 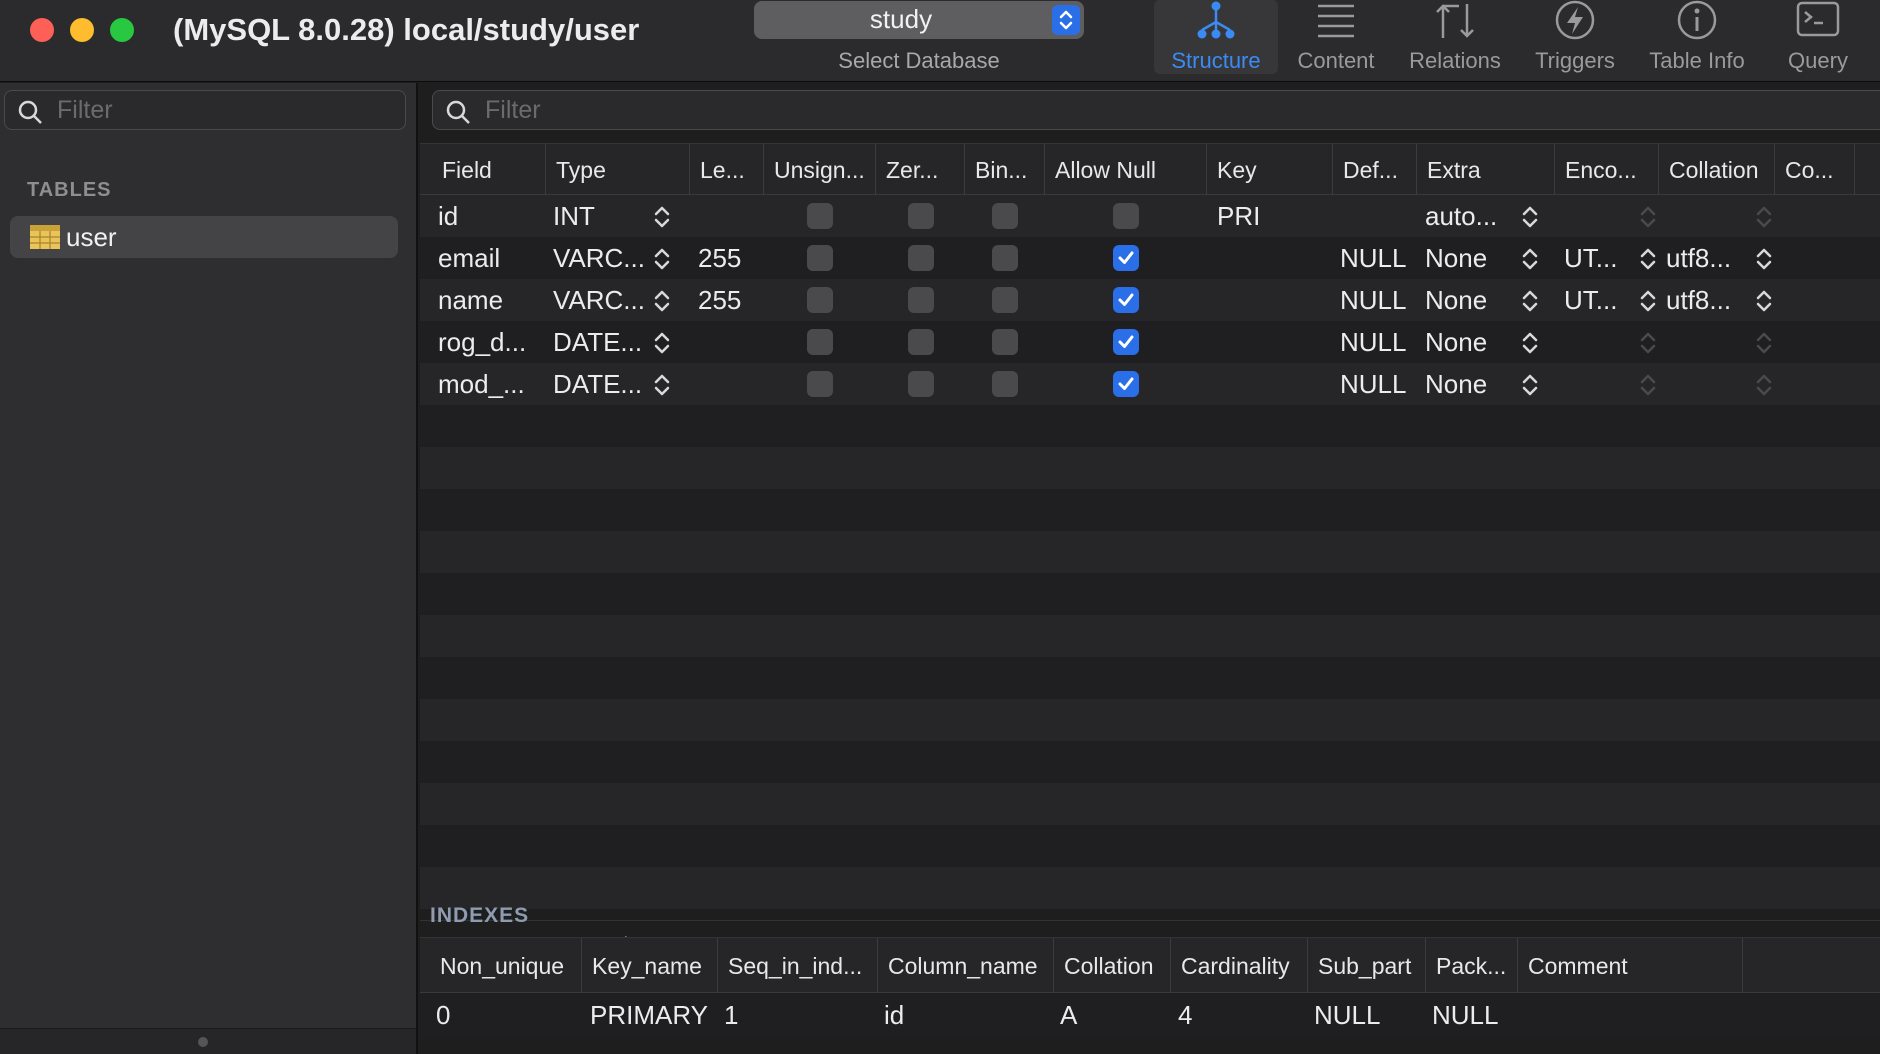 I want to click on index-column-header: Comment, so click(x=1630, y=966).